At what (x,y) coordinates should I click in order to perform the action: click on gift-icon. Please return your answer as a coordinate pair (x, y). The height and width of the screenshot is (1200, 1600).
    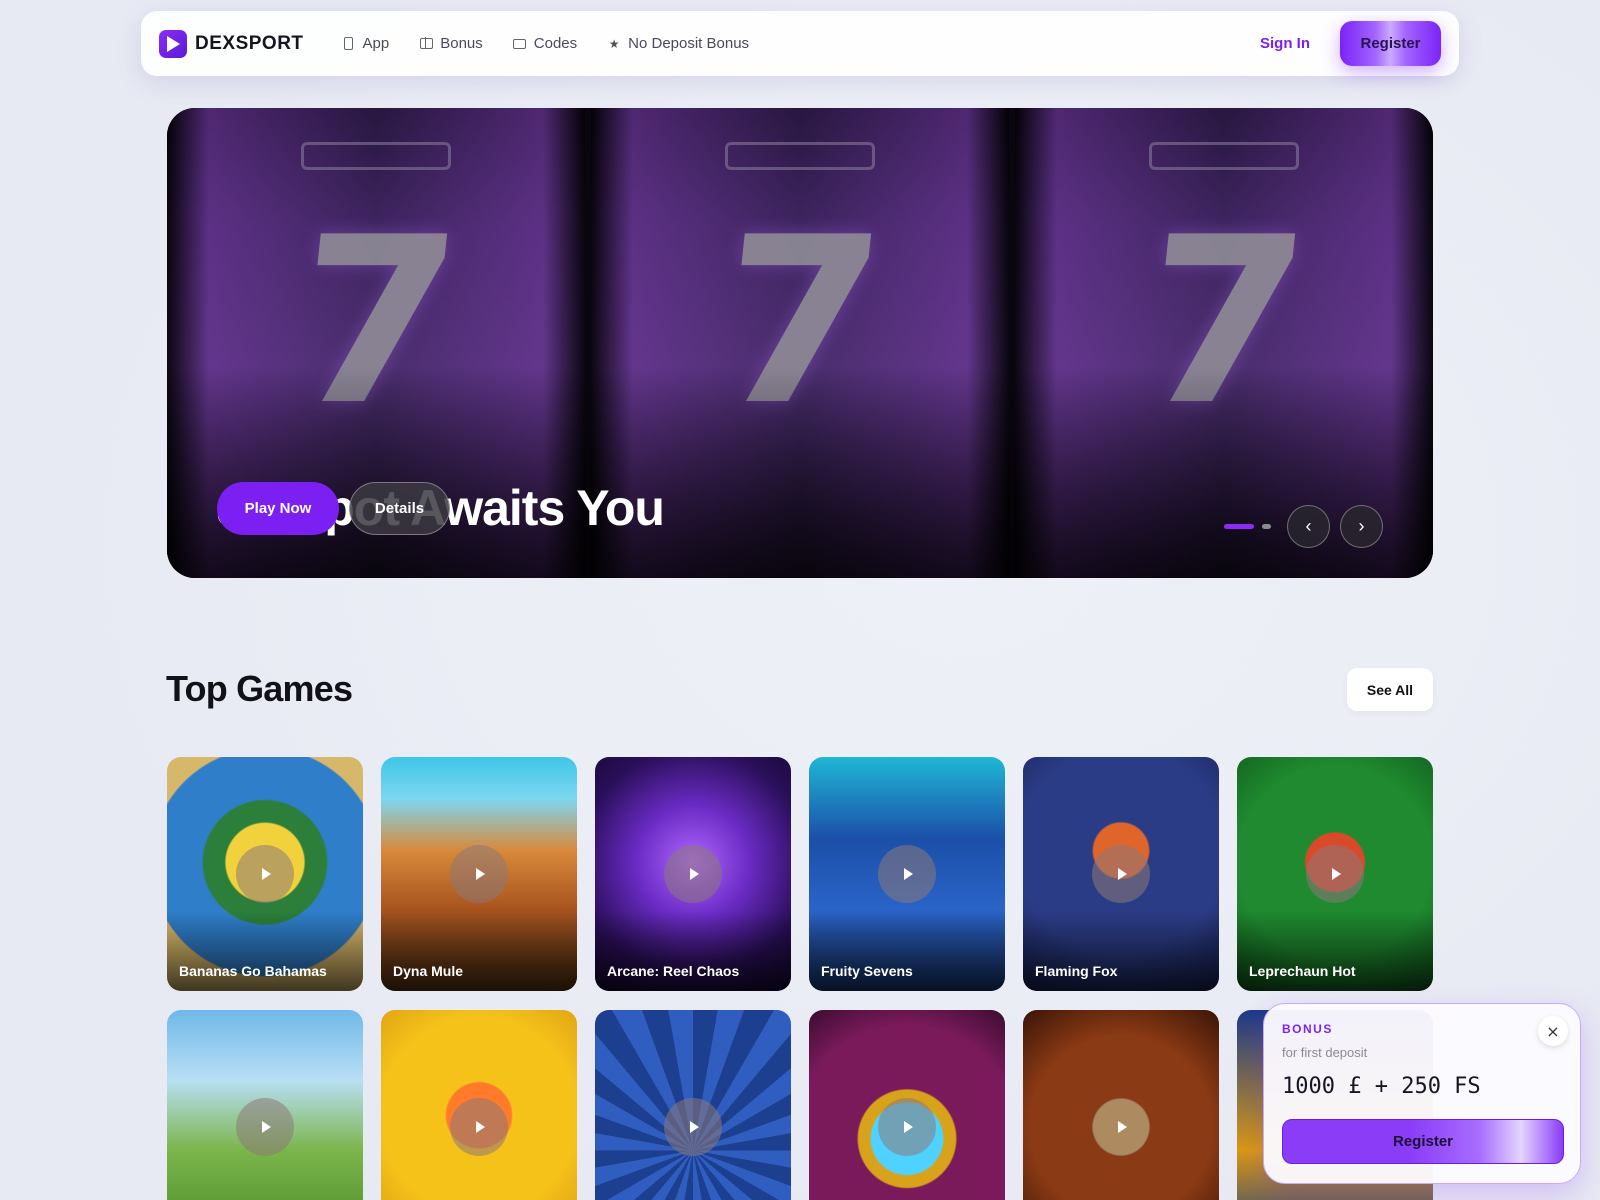
    Looking at the image, I should click on (426, 44).